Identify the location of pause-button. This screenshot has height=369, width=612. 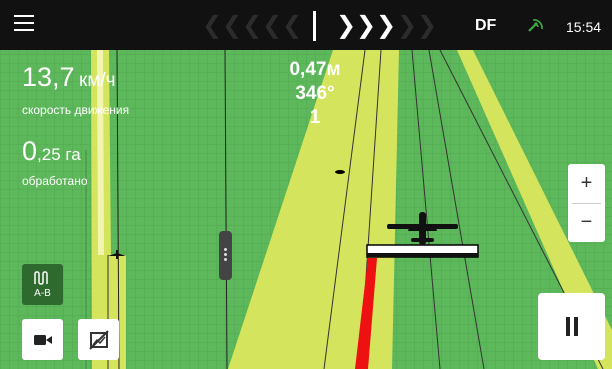
(571, 326).